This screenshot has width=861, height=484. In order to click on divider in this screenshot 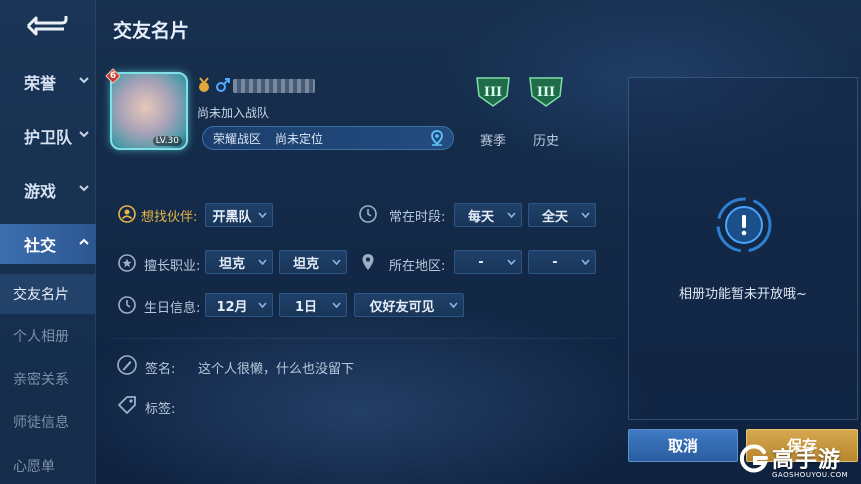, I will do `click(362, 338)`.